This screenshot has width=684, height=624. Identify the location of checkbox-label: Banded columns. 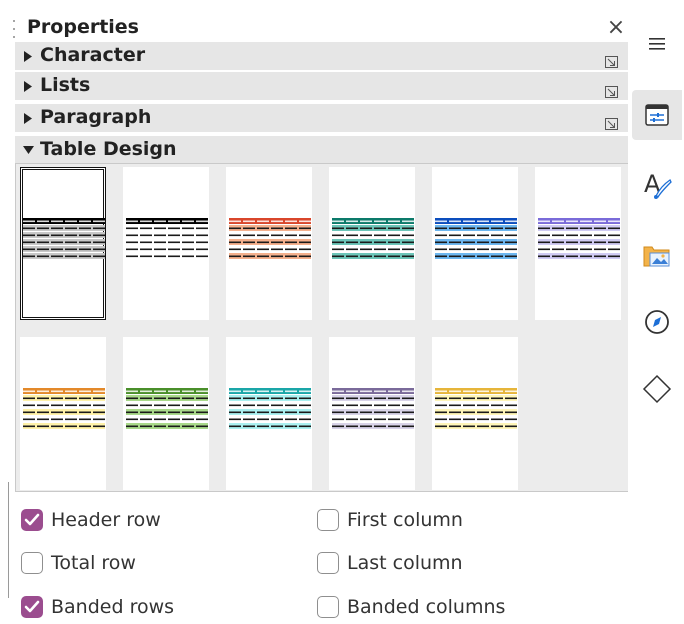
(426, 607).